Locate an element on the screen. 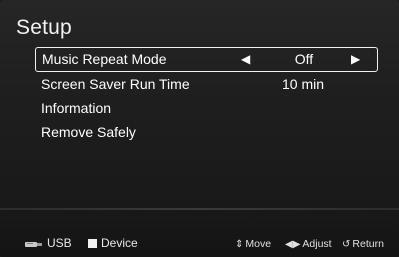 Image resolution: width=399 pixels, height=257 pixels. menu-item-information: Information is located at coordinates (206, 108).